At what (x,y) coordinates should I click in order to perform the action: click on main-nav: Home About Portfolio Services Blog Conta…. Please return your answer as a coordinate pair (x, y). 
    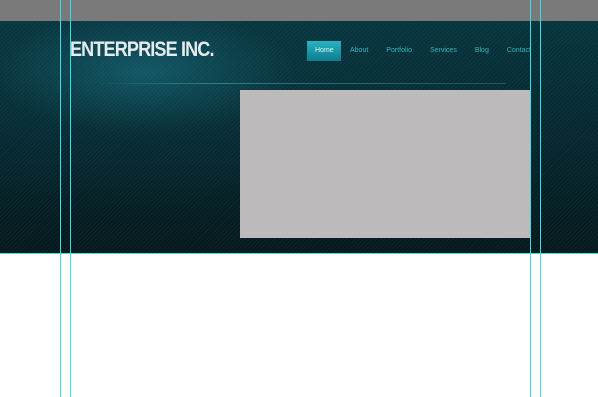
    Looking at the image, I should click on (423, 51).